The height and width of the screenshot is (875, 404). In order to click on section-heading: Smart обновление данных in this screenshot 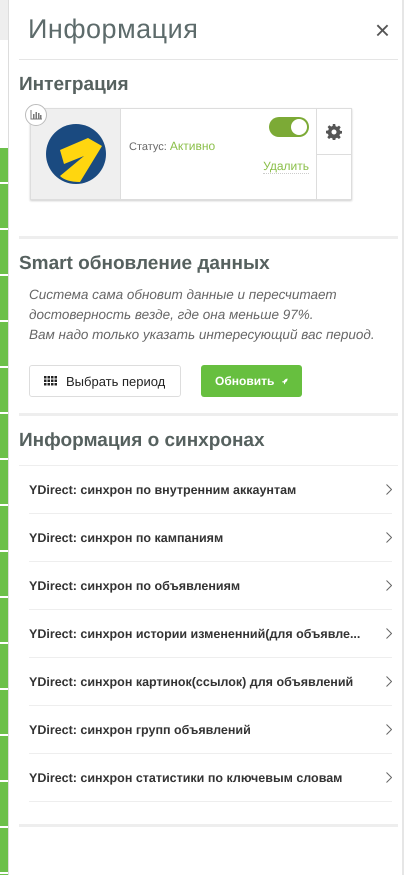, I will do `click(145, 264)`.